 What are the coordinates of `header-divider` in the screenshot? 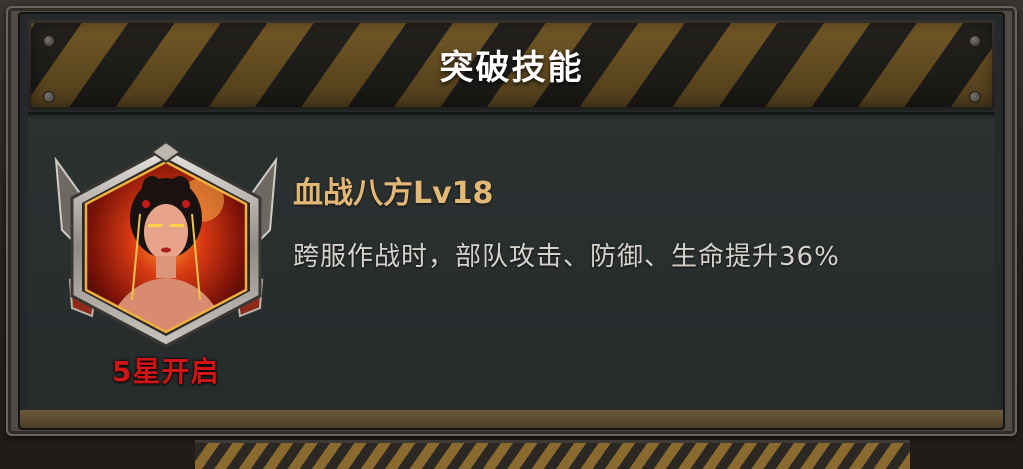 It's located at (511, 113).